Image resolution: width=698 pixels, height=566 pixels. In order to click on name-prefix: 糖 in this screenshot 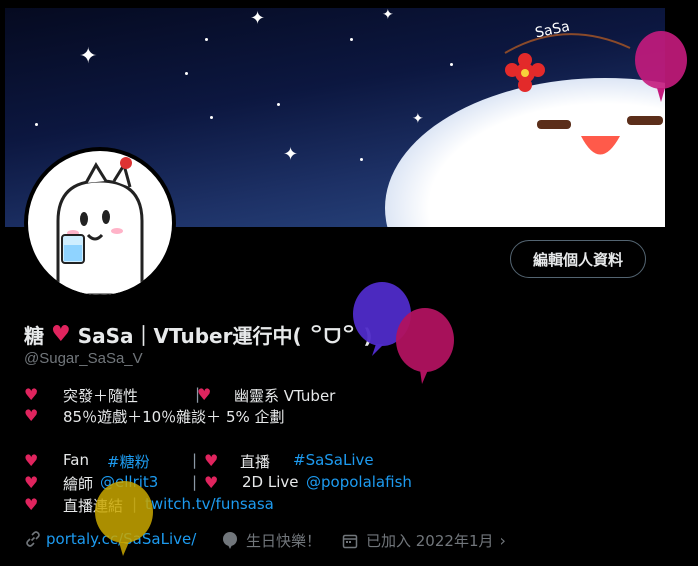, I will do `click(34, 336)`.